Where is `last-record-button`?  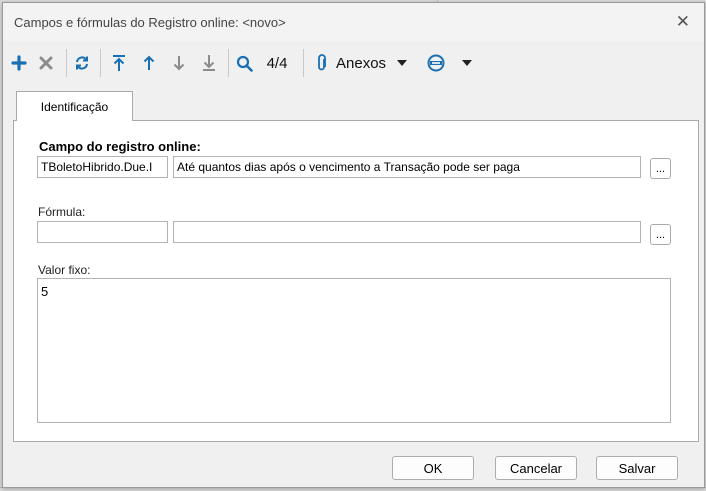
last-record-button is located at coordinates (209, 63).